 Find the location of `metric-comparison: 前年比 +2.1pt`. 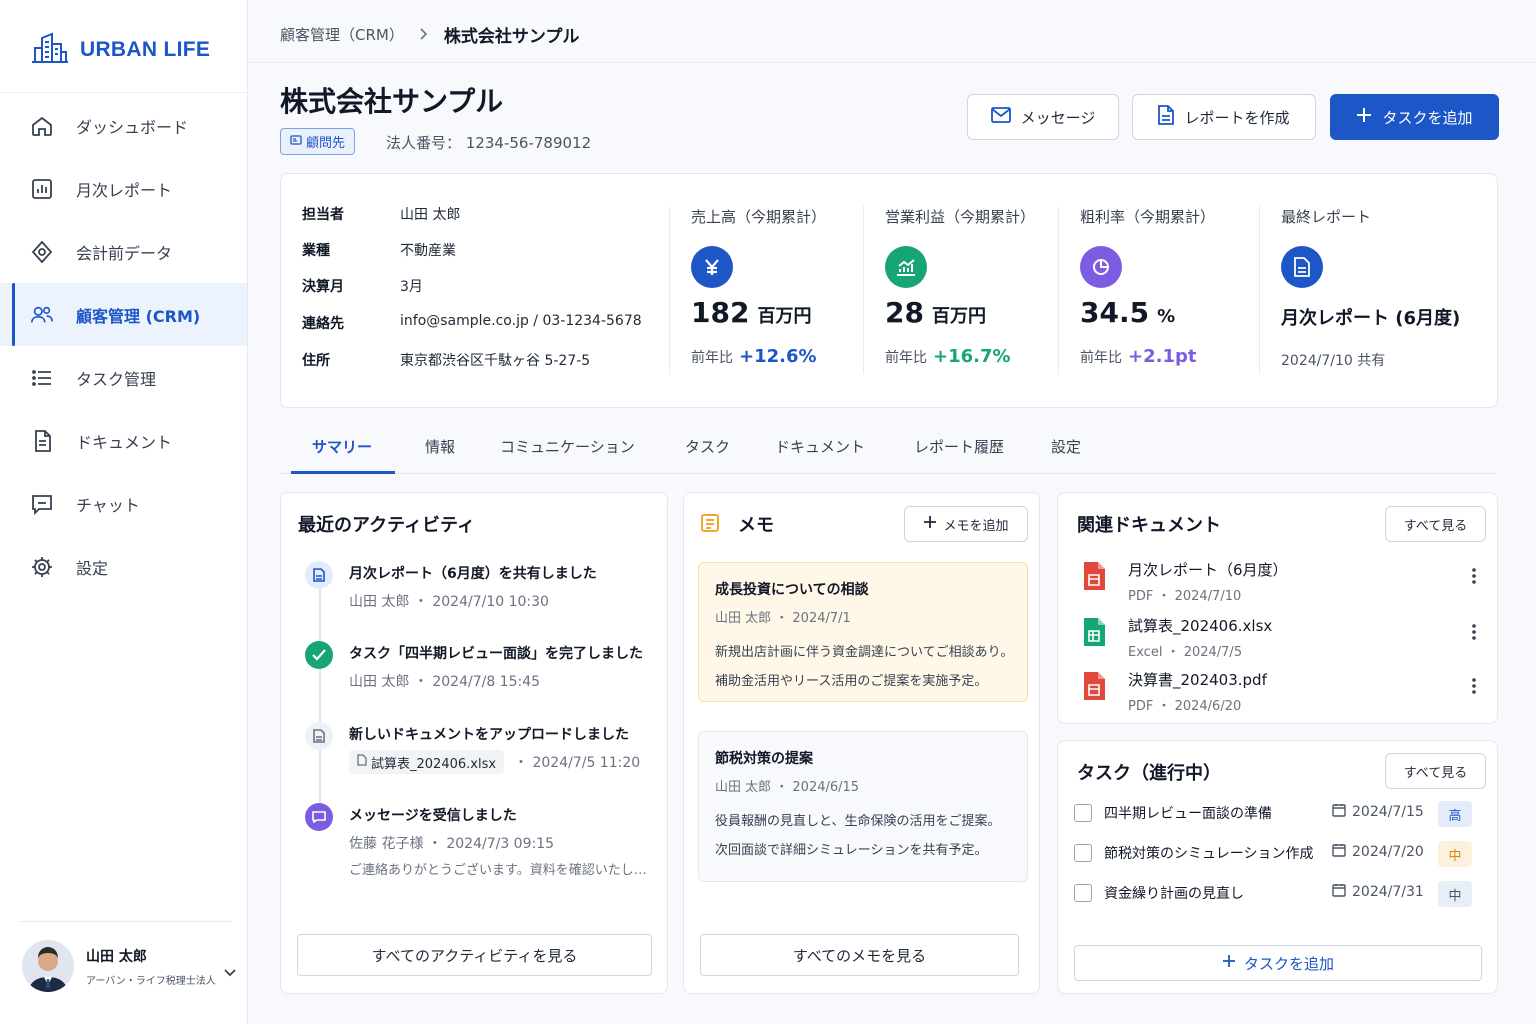

metric-comparison: 前年比 +2.1pt is located at coordinates (1138, 356).